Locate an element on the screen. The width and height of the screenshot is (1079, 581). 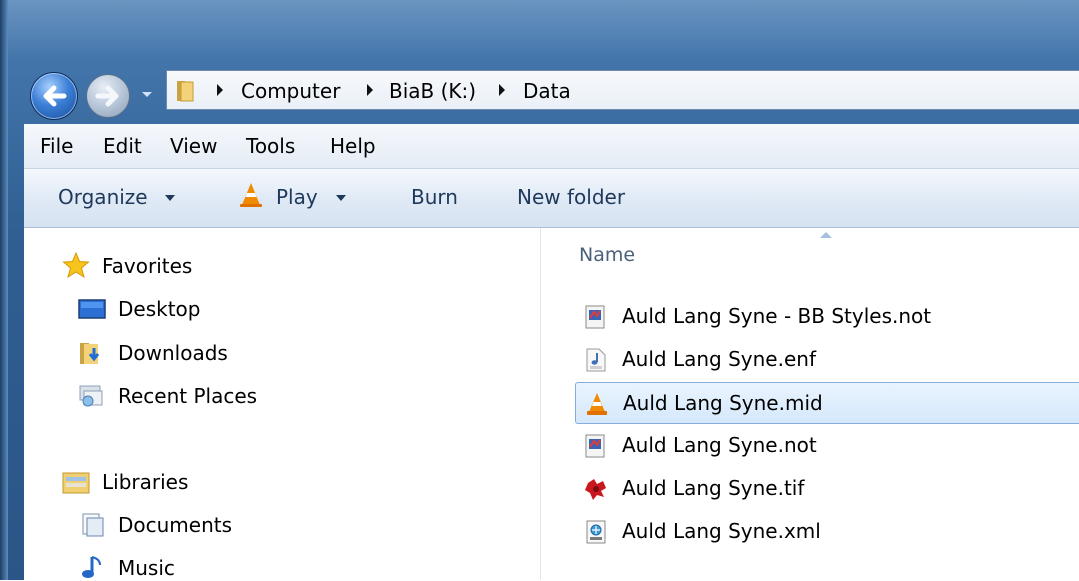
nav-label-favorites: Favorites is located at coordinates (147, 266).